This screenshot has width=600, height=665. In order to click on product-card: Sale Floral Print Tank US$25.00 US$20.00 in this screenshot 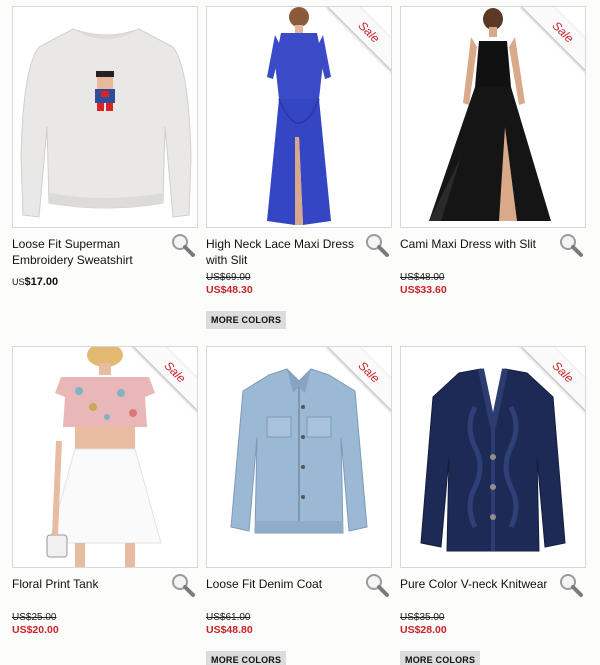, I will do `click(105, 491)`.